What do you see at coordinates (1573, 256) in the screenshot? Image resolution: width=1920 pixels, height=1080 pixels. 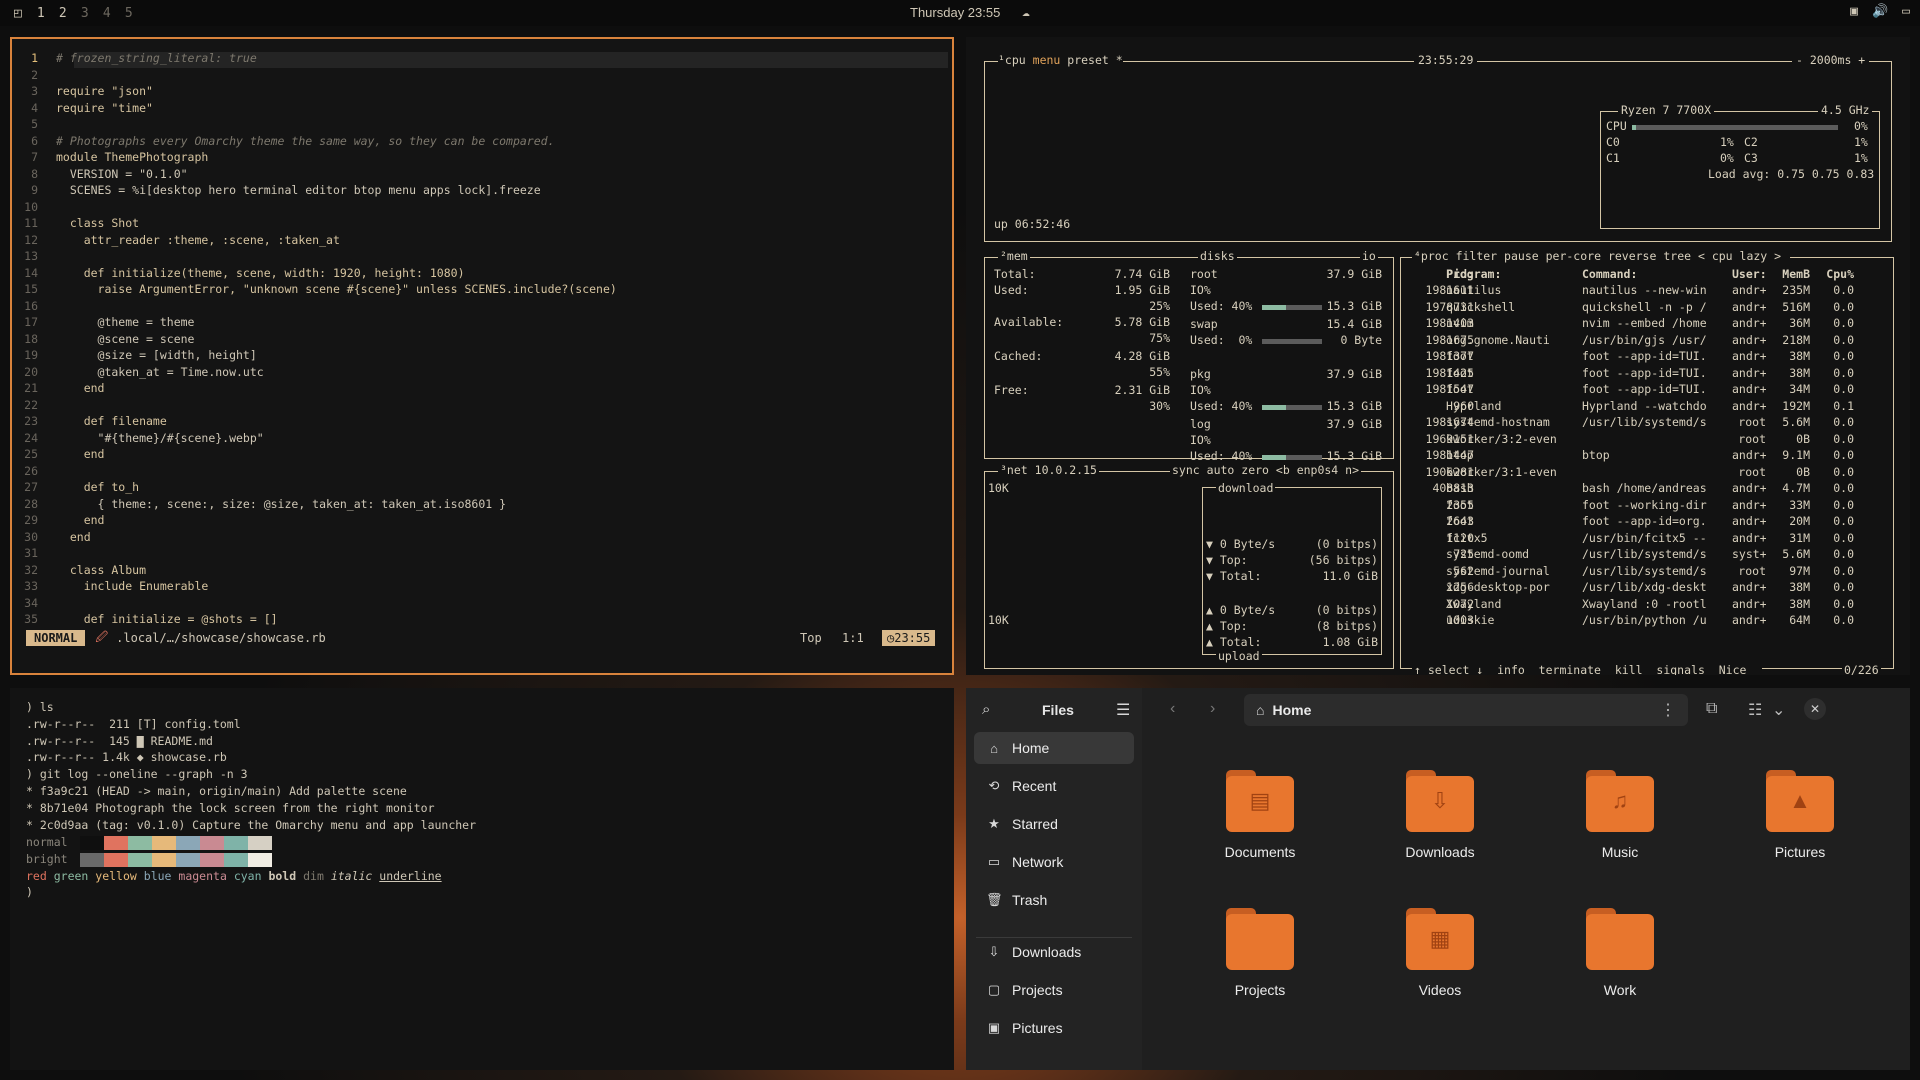 I see `proc-tab: per-core` at bounding box center [1573, 256].